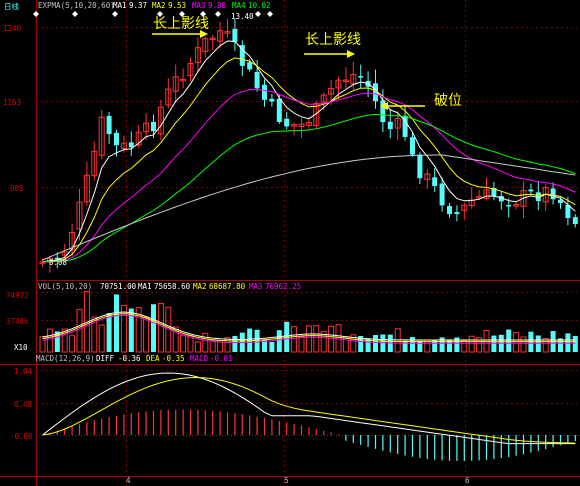 The height and width of the screenshot is (486, 580). I want to click on annotation-shadow-2: 长上影线, so click(332, 45).